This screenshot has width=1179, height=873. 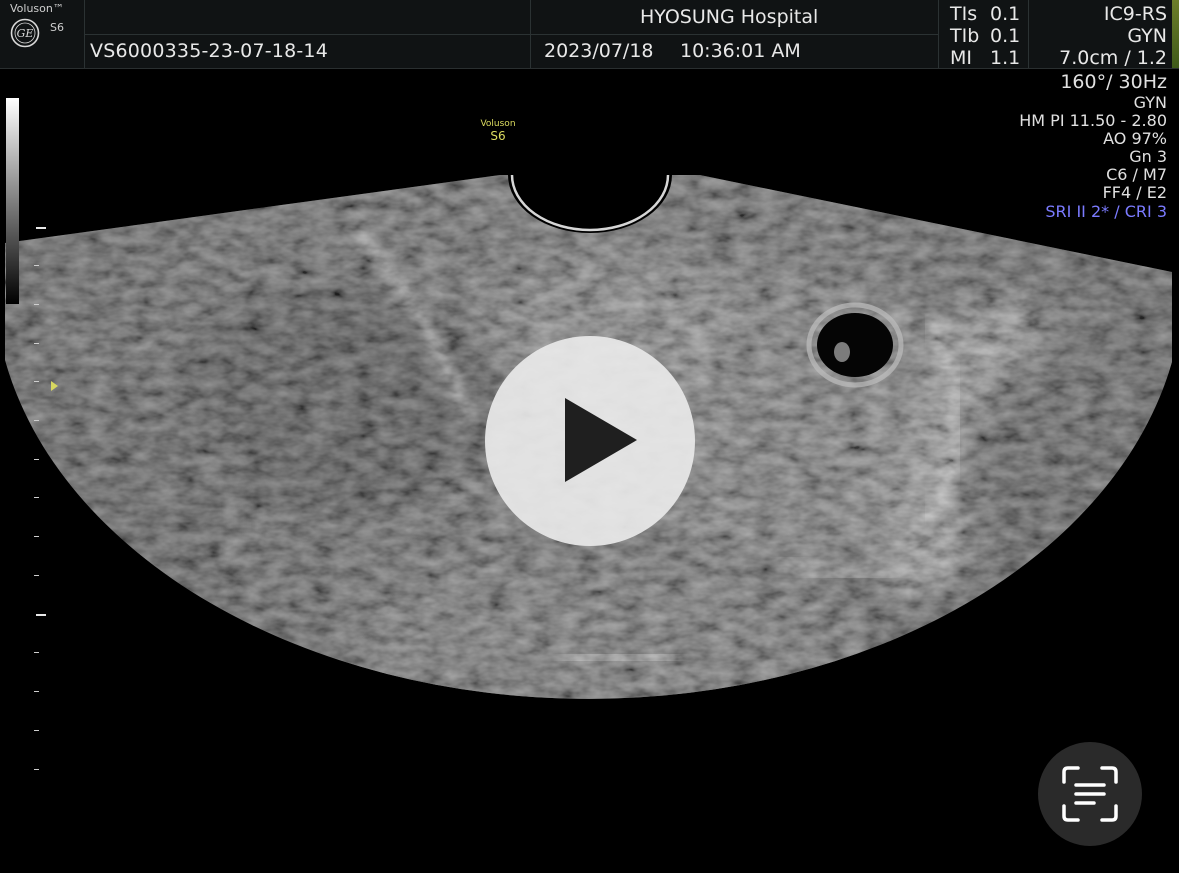 I want to click on ge-logo-icon: GE, so click(x=25, y=33).